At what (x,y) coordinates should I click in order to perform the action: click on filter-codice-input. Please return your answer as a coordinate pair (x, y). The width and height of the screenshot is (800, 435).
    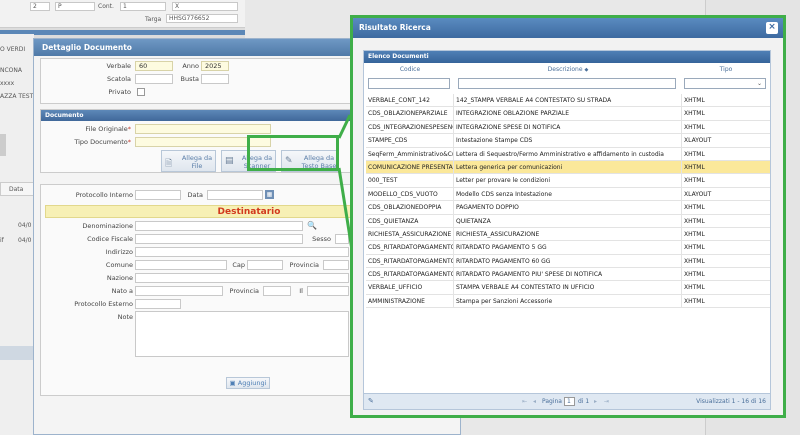
    Looking at the image, I should click on (409, 83).